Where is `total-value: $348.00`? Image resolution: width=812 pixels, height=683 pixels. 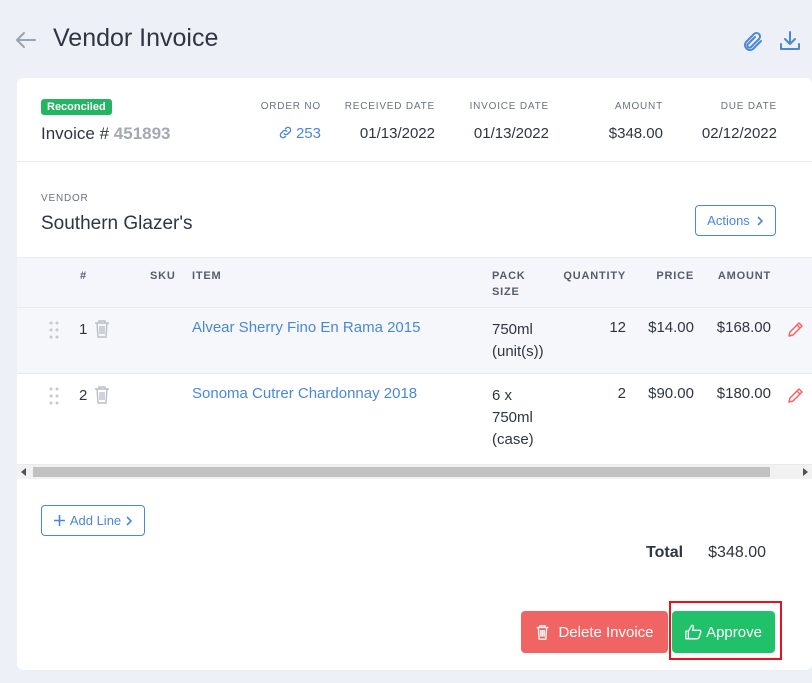 total-value: $348.00 is located at coordinates (737, 552).